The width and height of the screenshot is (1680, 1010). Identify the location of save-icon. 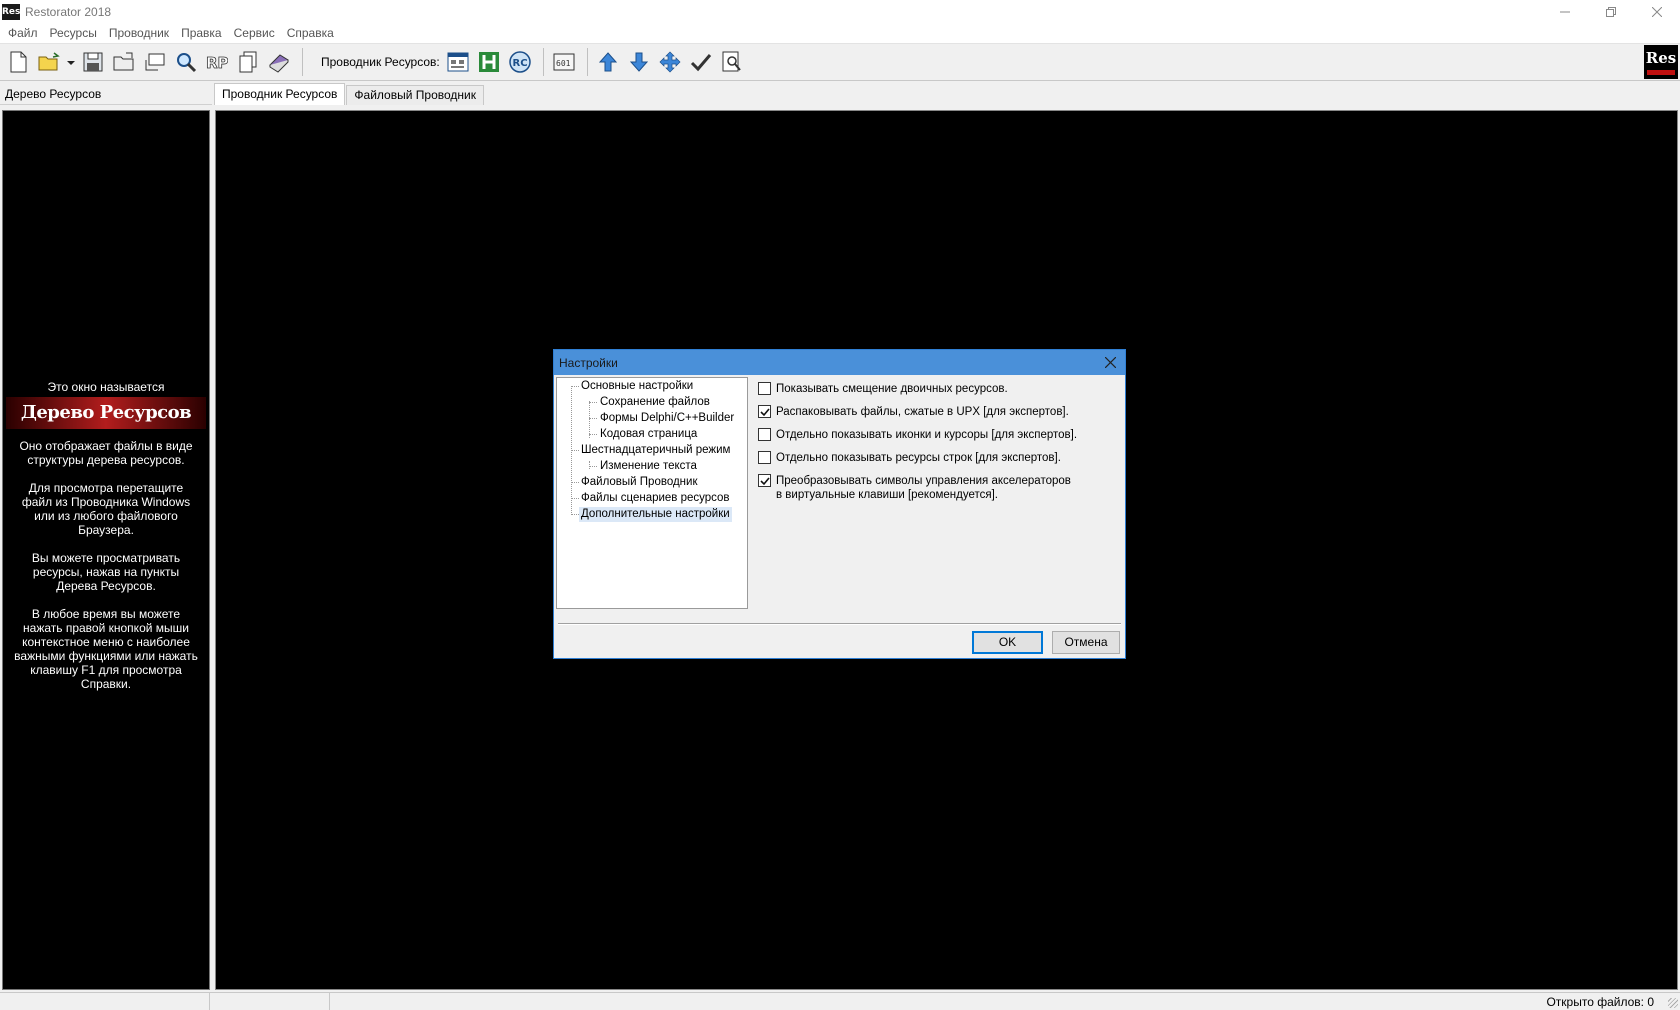
(93, 62).